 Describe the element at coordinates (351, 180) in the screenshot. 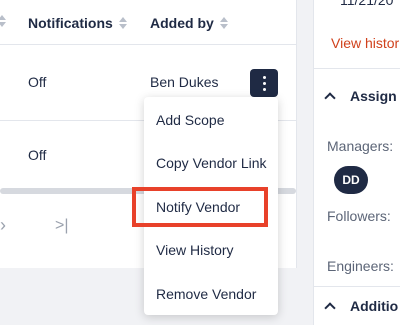

I see `avatar: DD` at that location.